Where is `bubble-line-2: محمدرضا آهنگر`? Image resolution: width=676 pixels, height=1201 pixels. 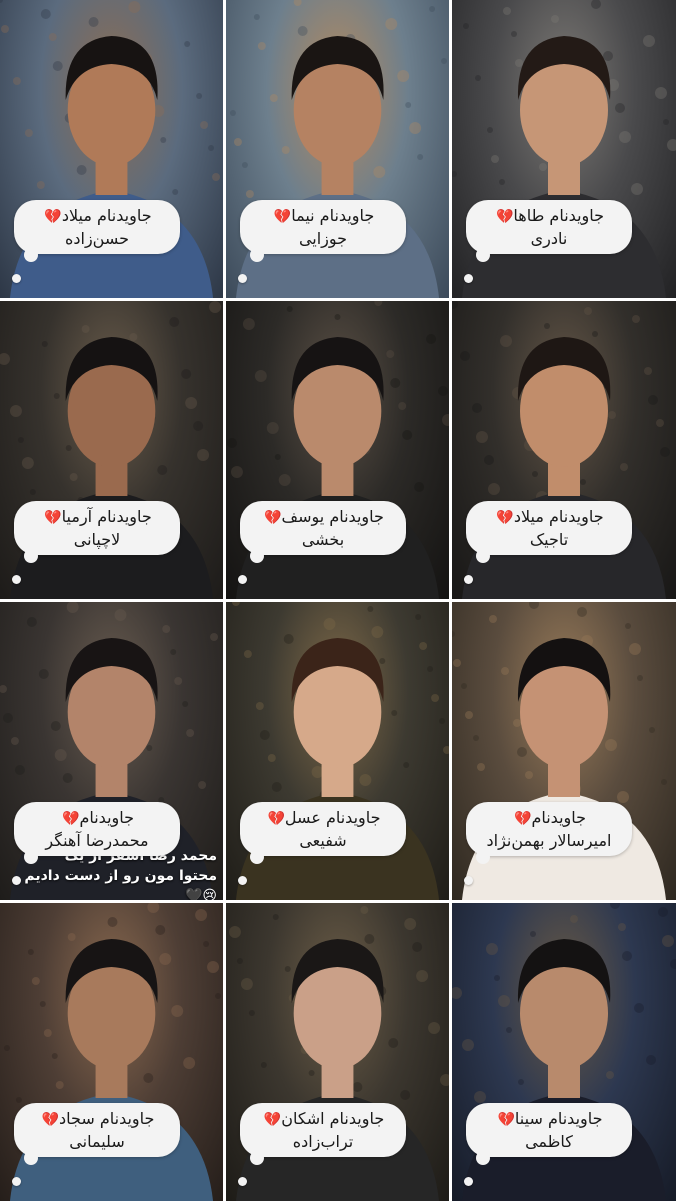
bubble-line-2: محمدرضا آهنگر is located at coordinates (97, 840).